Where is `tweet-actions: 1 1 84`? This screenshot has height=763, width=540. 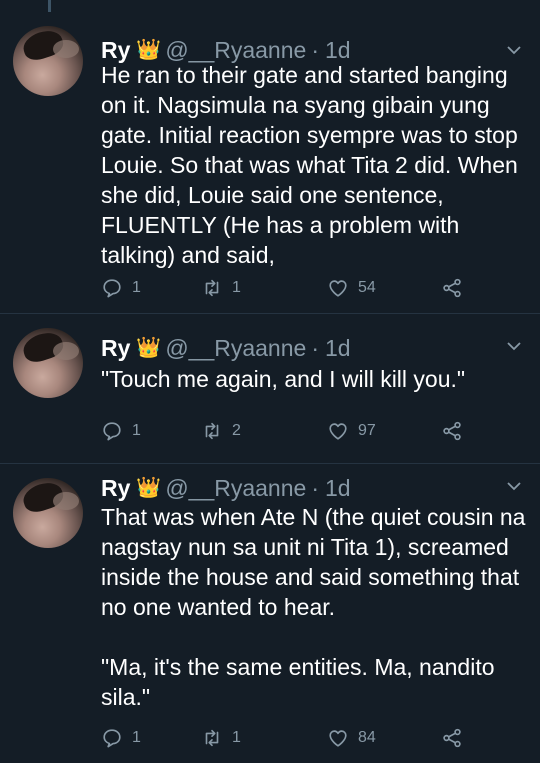 tweet-actions: 1 1 84 is located at coordinates (291, 738).